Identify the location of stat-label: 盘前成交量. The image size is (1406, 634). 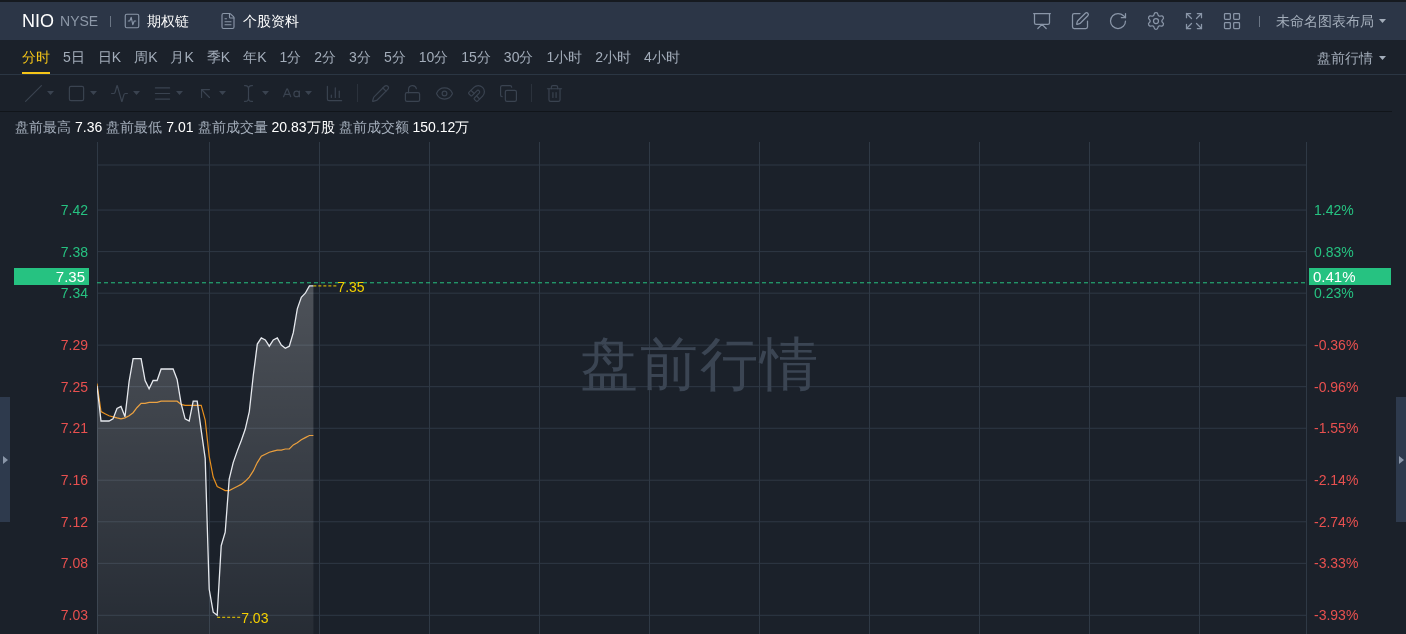
(232, 127).